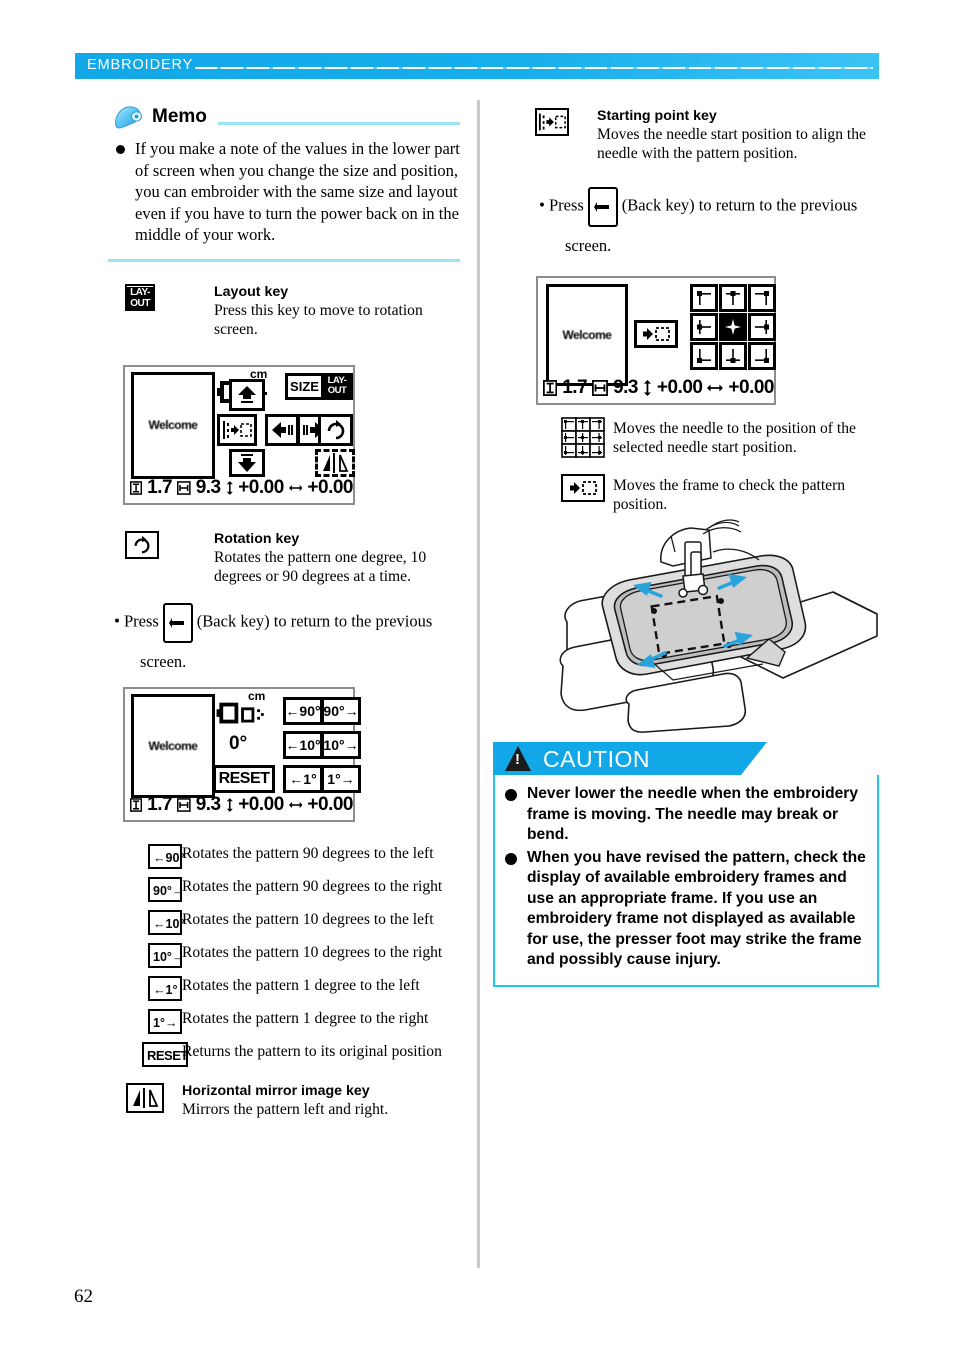  Describe the element at coordinates (257, 695) in the screenshot. I see `lcd-rot-unit-label: cm` at that location.